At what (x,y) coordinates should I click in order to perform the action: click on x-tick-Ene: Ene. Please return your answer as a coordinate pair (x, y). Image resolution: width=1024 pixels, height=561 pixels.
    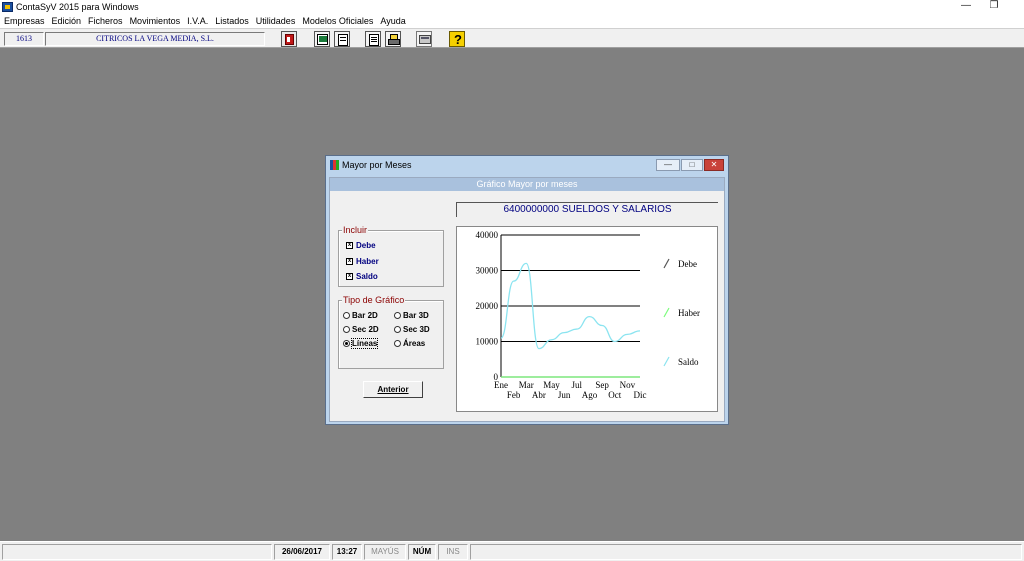
    Looking at the image, I should click on (501, 385).